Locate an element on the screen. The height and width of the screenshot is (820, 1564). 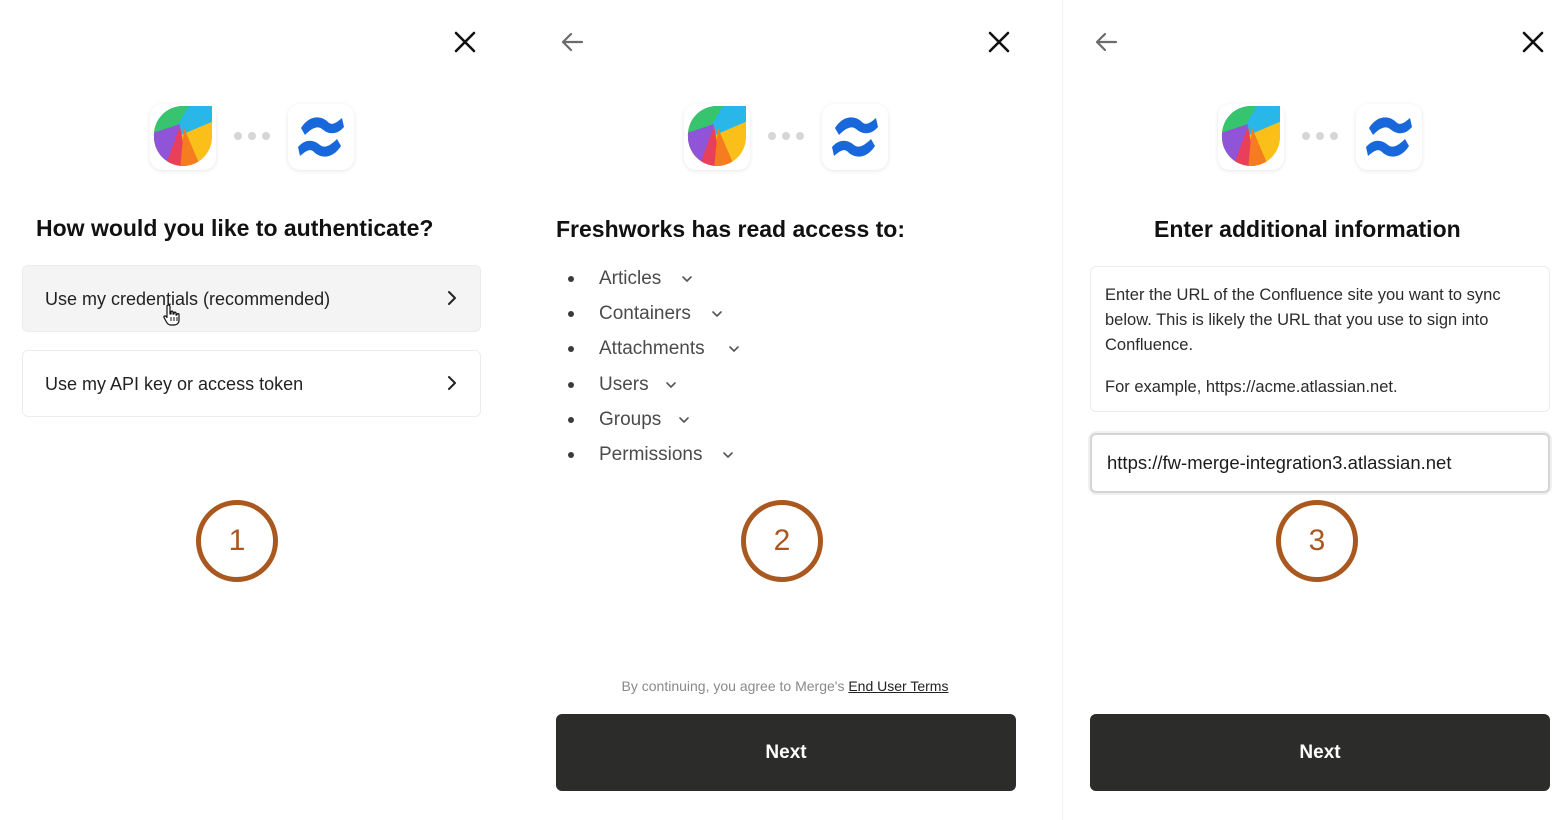
permission-item-attachments: Attachments is located at coordinates (666, 349).